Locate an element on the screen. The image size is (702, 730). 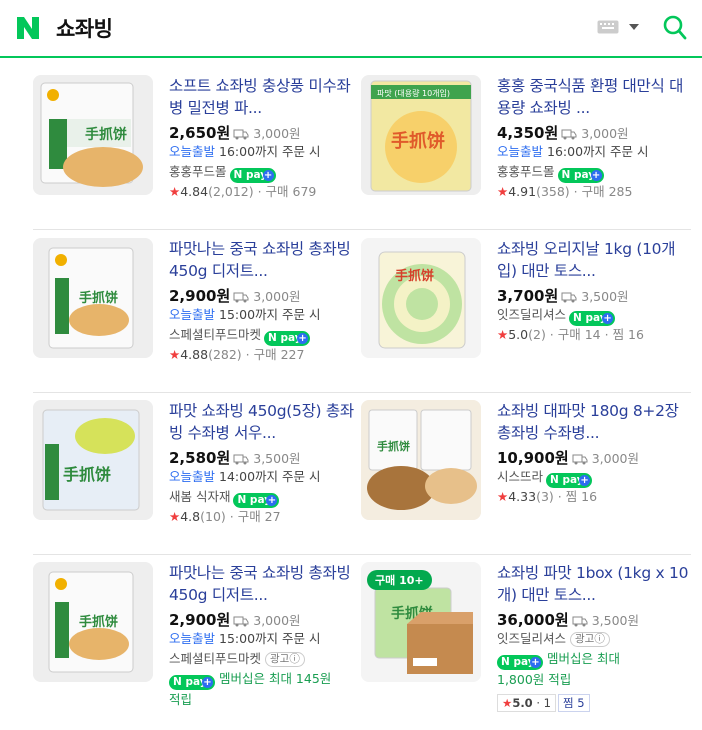
membership-info: N pay + 멤버십은 최대 145원 is located at coordinates (266, 679).